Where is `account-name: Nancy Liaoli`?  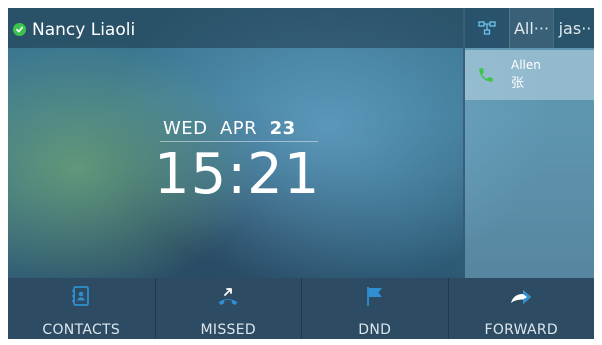 account-name: Nancy Liaoli is located at coordinates (83, 30).